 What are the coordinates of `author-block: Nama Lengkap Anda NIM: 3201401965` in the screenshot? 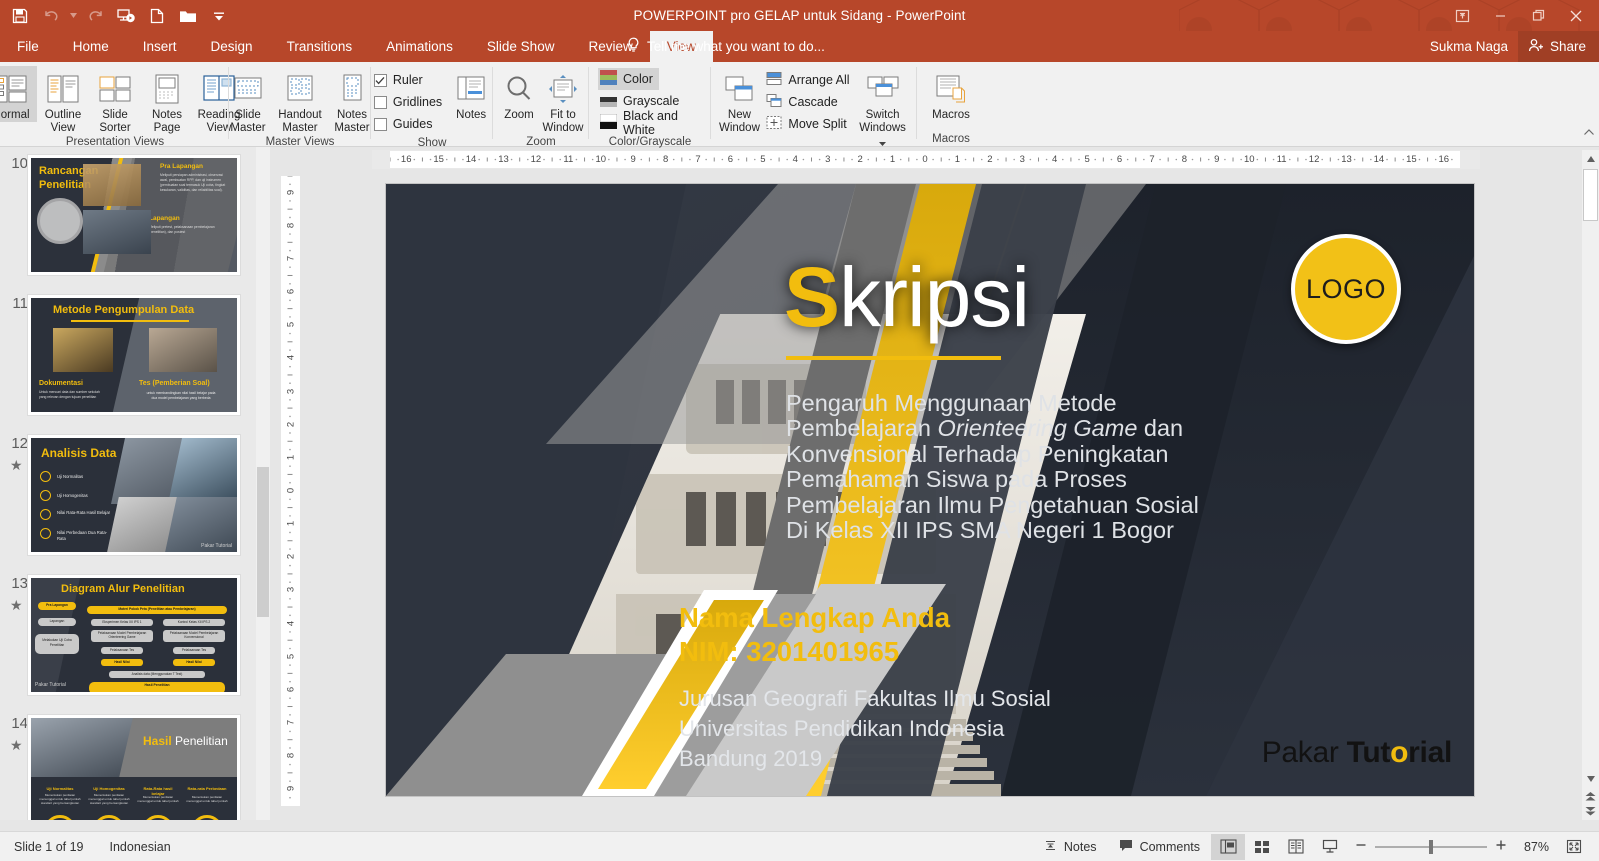 It's located at (814, 635).